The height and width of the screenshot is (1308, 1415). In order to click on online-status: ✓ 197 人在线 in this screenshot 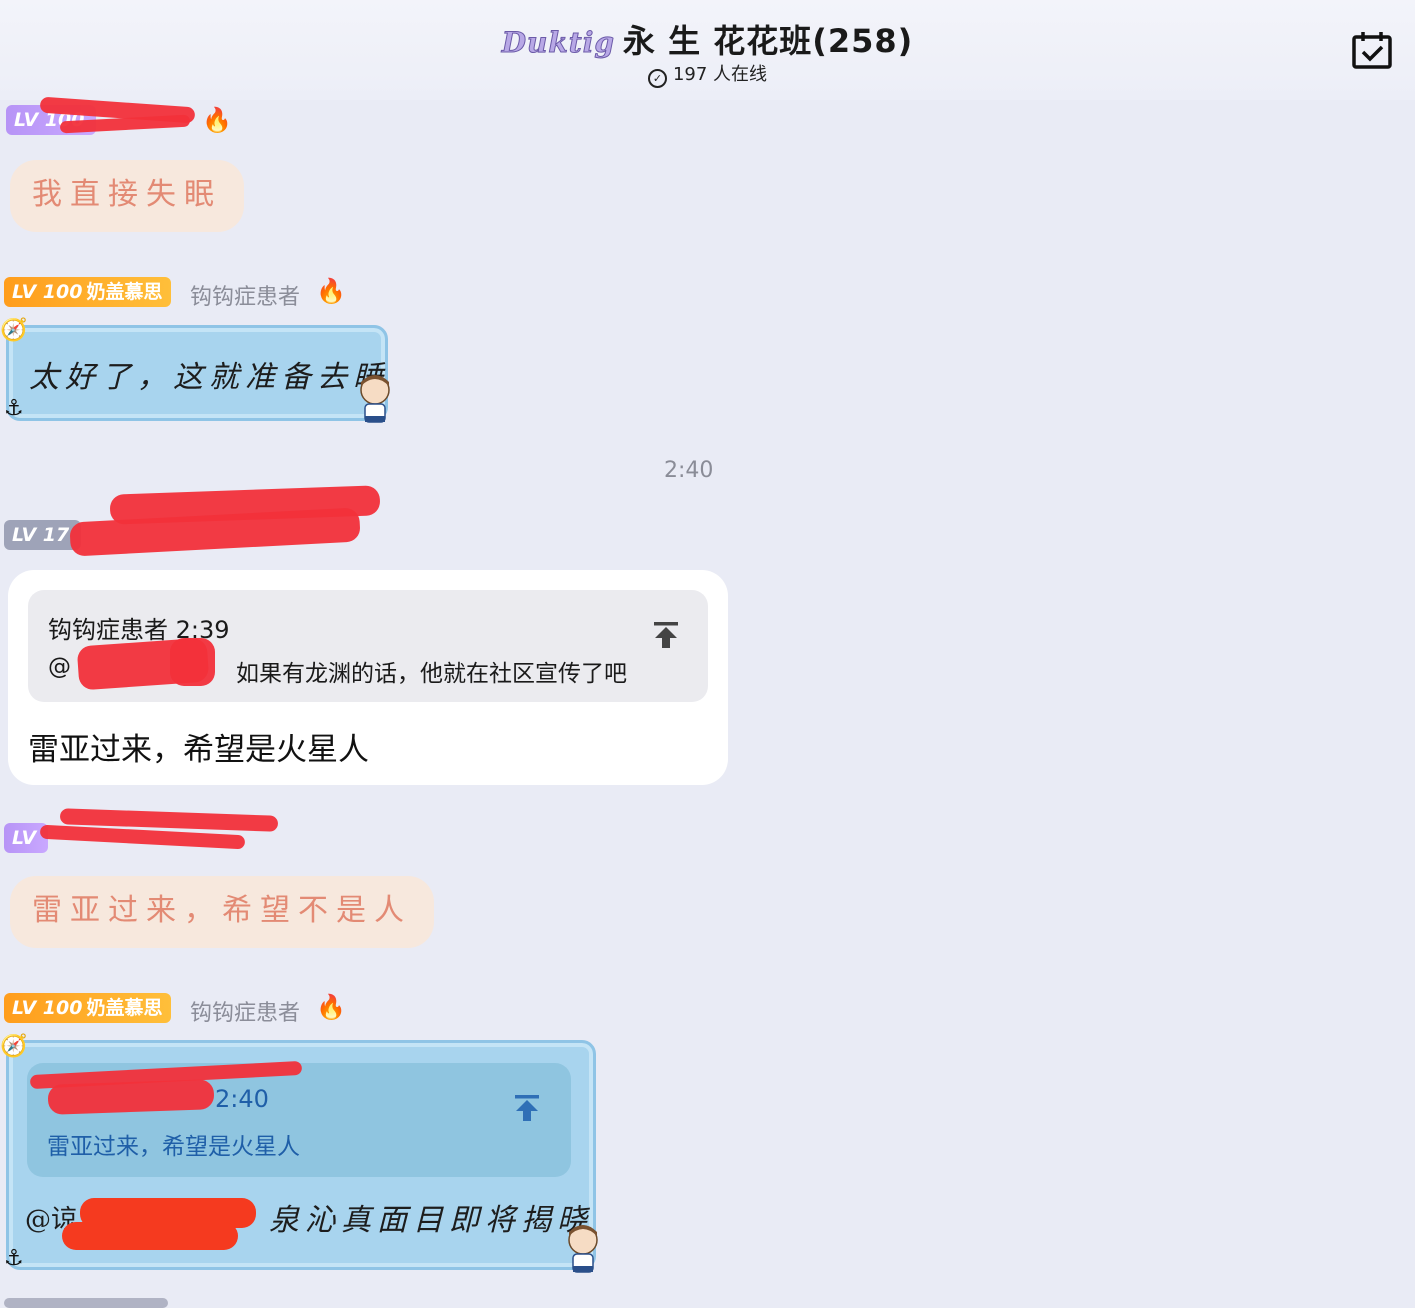, I will do `click(707, 74)`.